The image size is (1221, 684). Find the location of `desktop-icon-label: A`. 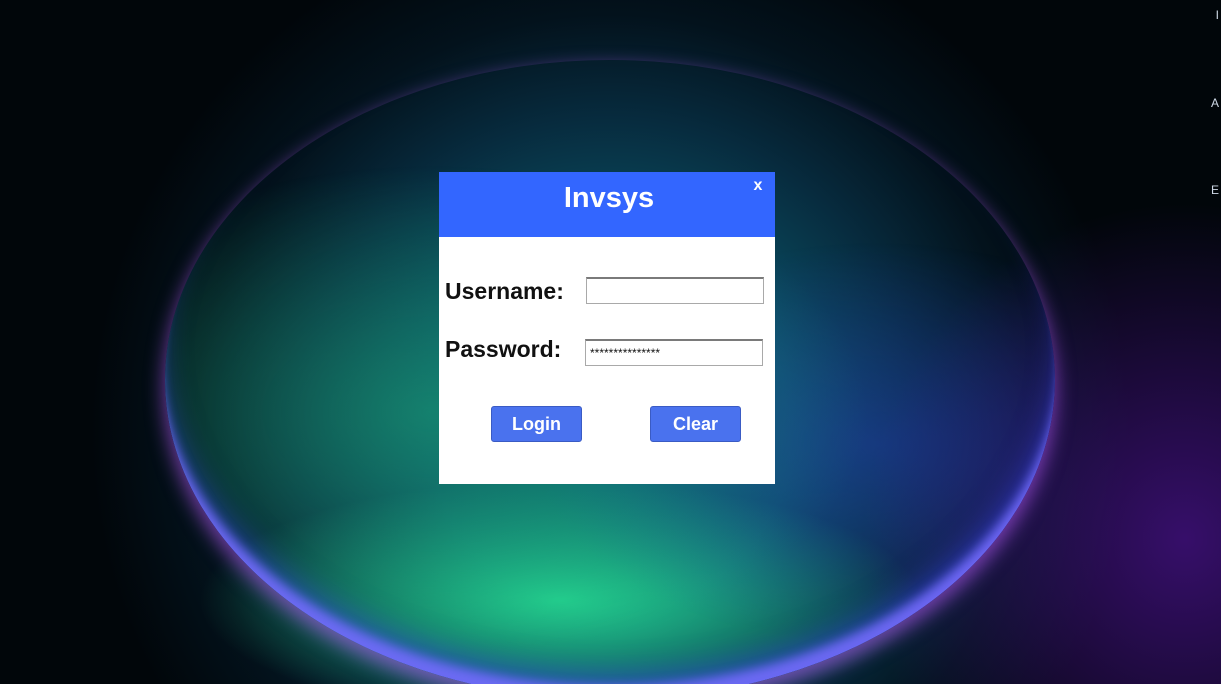

desktop-icon-label: A is located at coordinates (1215, 103).